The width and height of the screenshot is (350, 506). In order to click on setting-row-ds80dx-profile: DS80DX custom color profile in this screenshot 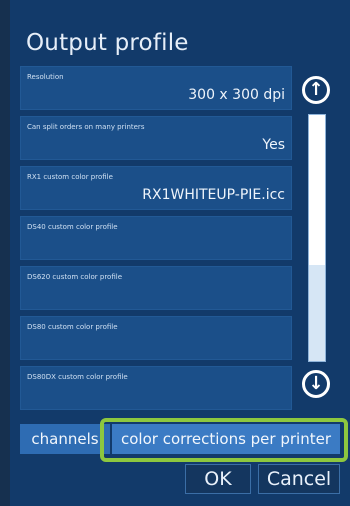, I will do `click(156, 388)`.